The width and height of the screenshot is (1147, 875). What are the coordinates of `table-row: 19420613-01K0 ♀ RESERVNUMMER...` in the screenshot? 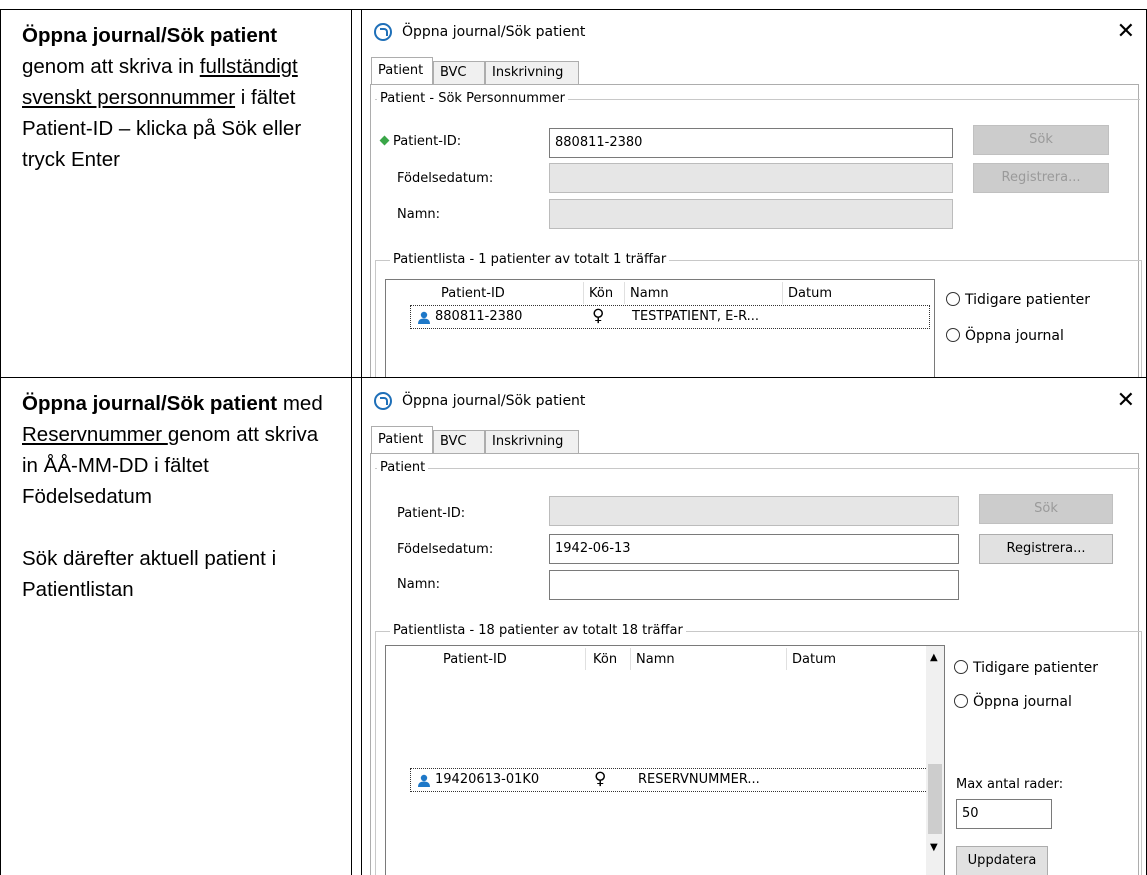 It's located at (670, 780).